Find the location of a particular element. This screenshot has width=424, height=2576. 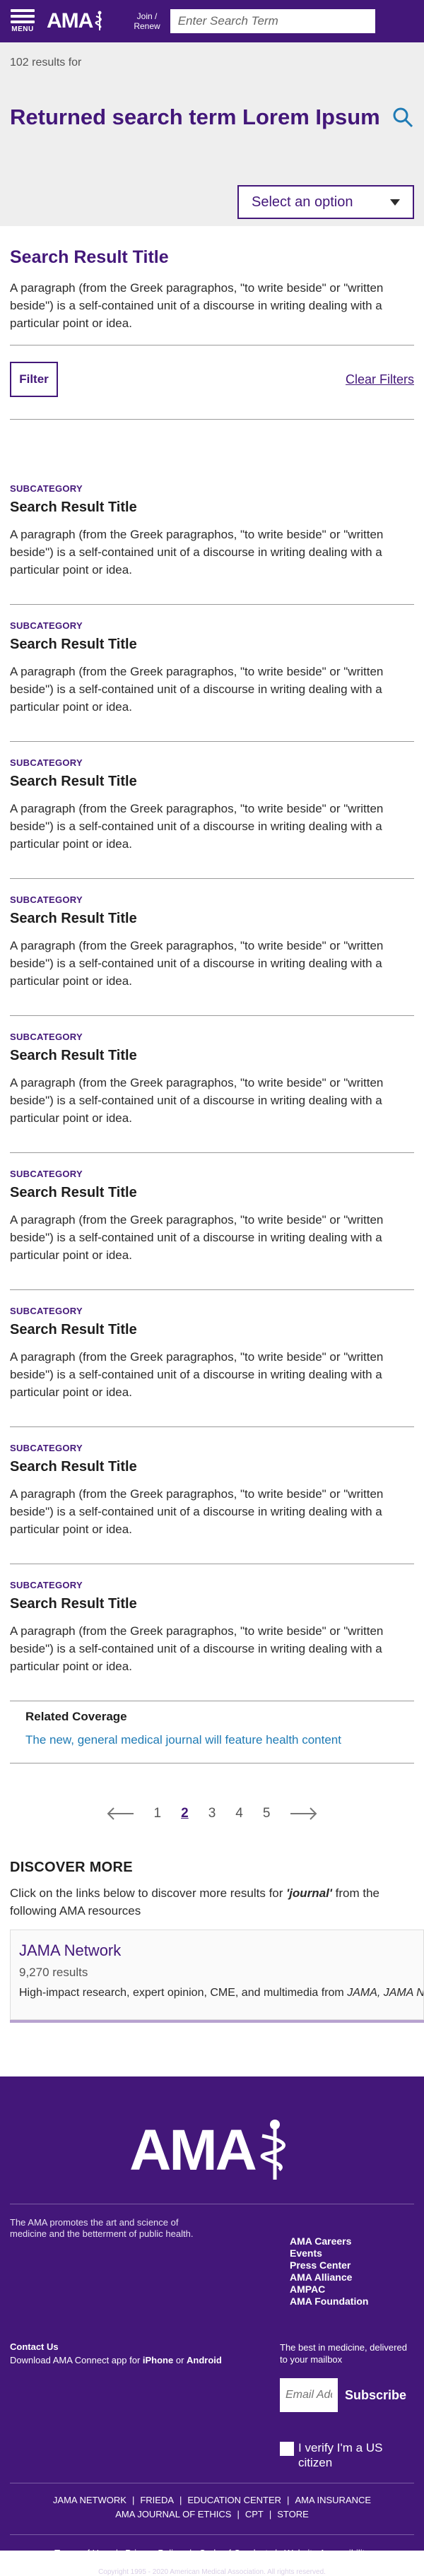

privacy-policy-link: Privacy Policy is located at coordinates (153, 2553).